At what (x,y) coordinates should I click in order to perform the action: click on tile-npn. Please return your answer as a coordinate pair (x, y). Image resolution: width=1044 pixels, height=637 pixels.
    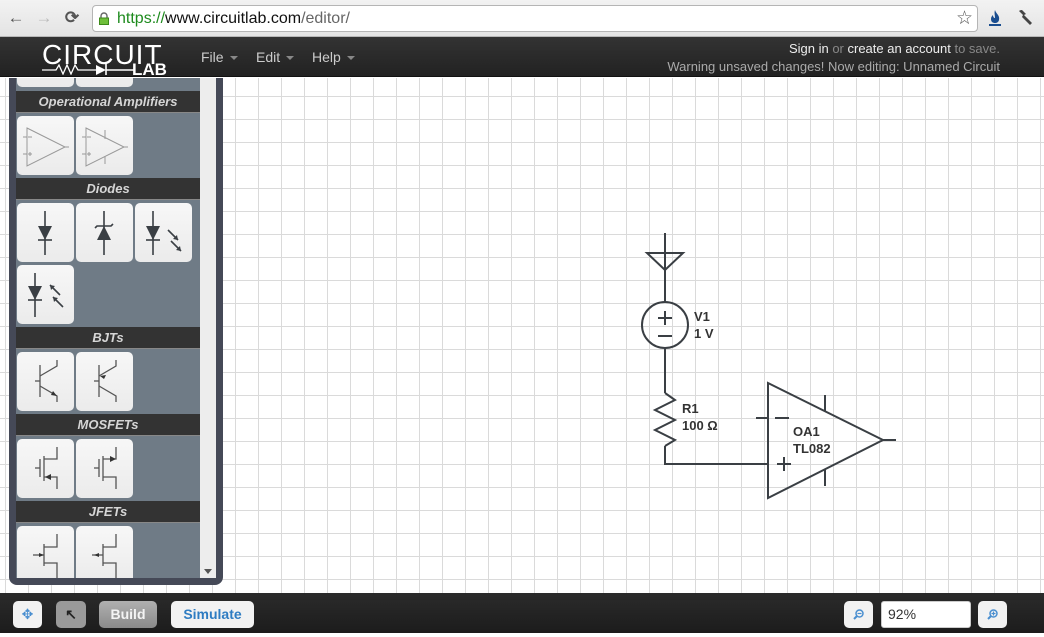
    Looking at the image, I should click on (45, 381).